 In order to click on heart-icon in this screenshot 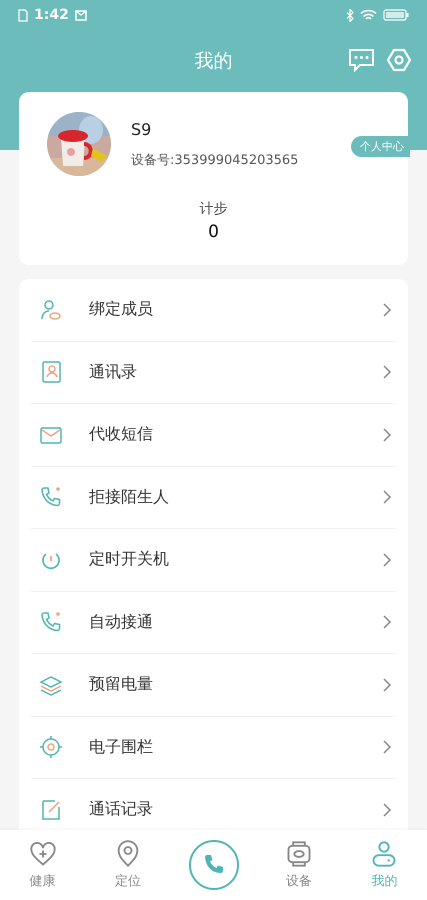, I will do `click(42, 854)`.